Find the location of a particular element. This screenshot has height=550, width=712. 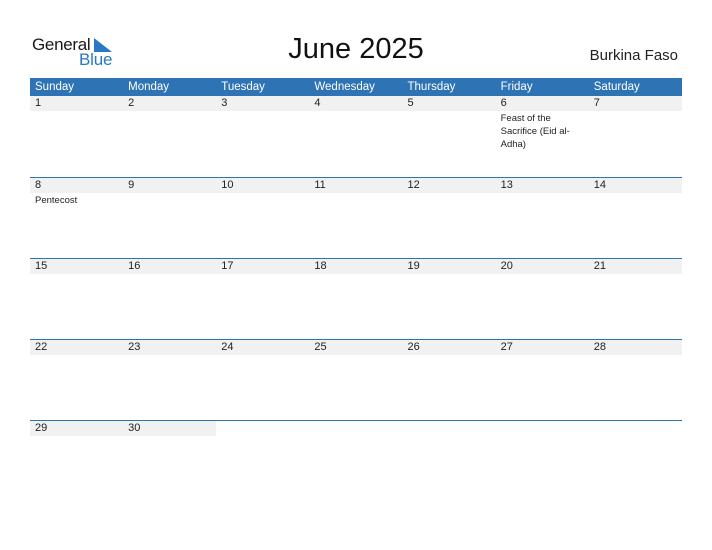

week-row: 15 16 17 18 19 20 21 is located at coordinates (356, 298).